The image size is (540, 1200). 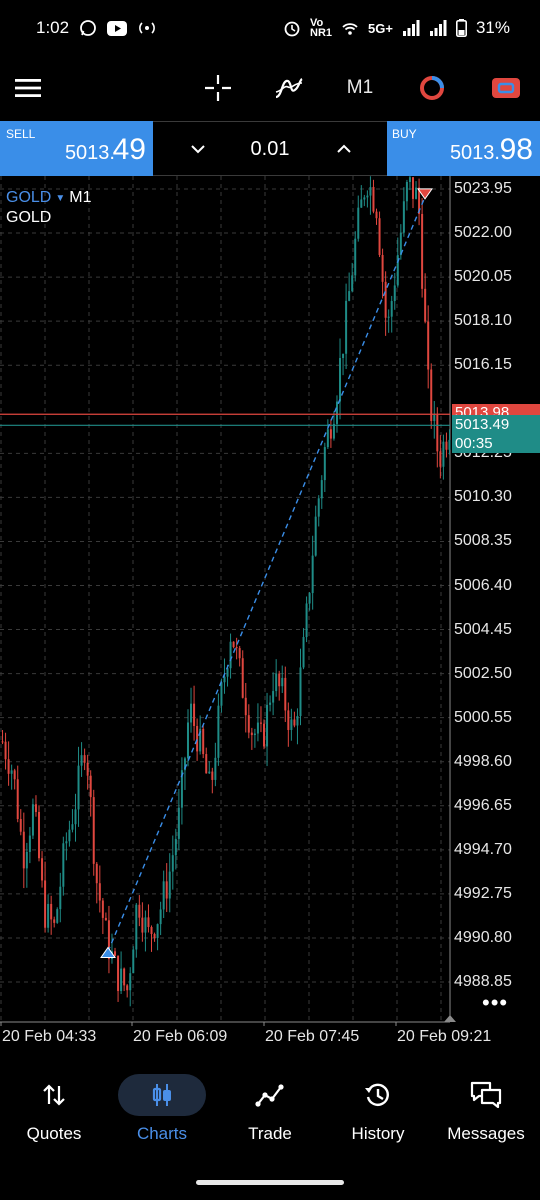 I want to click on symbol-name: GOLD, so click(x=29, y=197).